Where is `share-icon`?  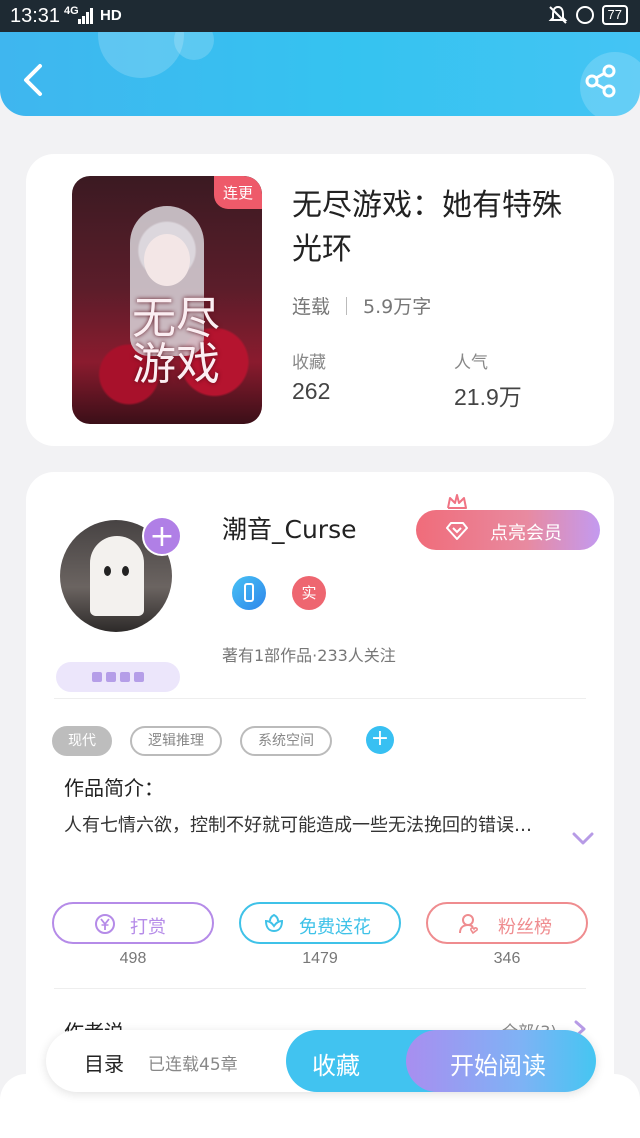 share-icon is located at coordinates (601, 81).